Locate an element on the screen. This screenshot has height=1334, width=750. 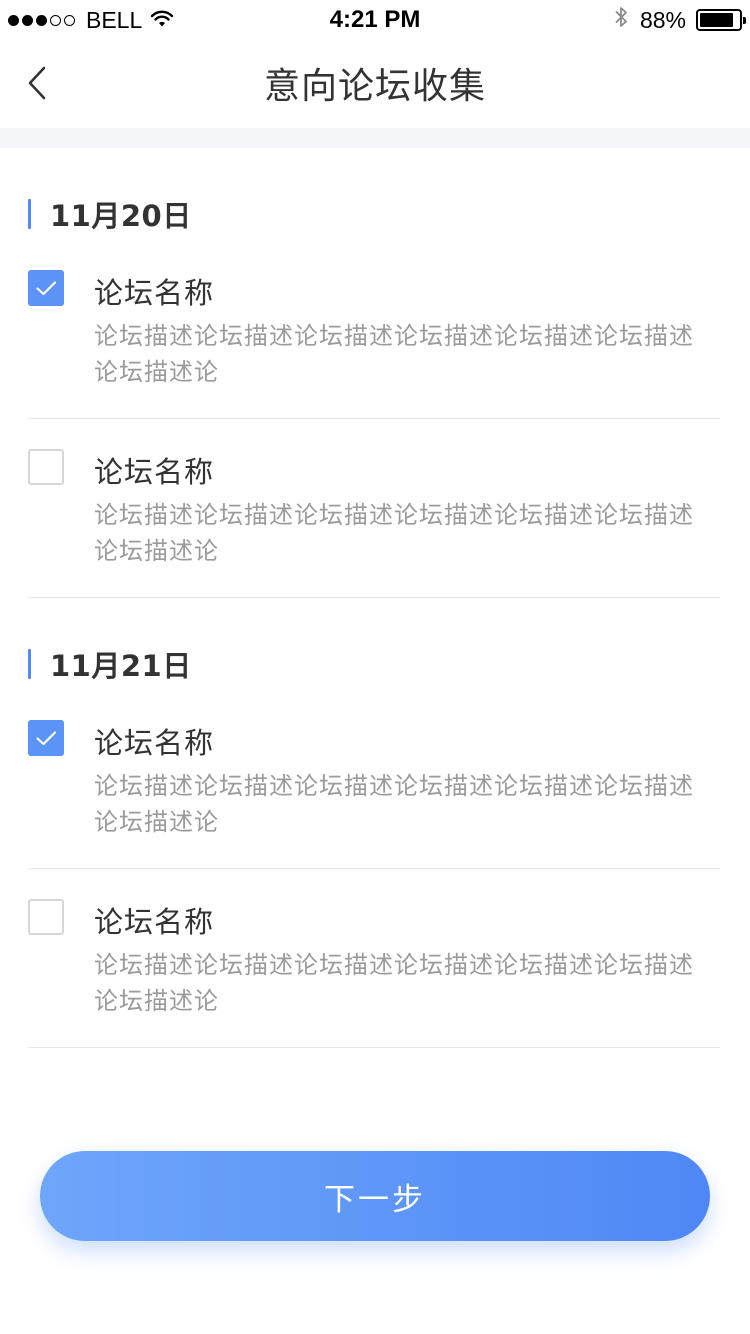
status-right: 88% is located at coordinates (680, 20).